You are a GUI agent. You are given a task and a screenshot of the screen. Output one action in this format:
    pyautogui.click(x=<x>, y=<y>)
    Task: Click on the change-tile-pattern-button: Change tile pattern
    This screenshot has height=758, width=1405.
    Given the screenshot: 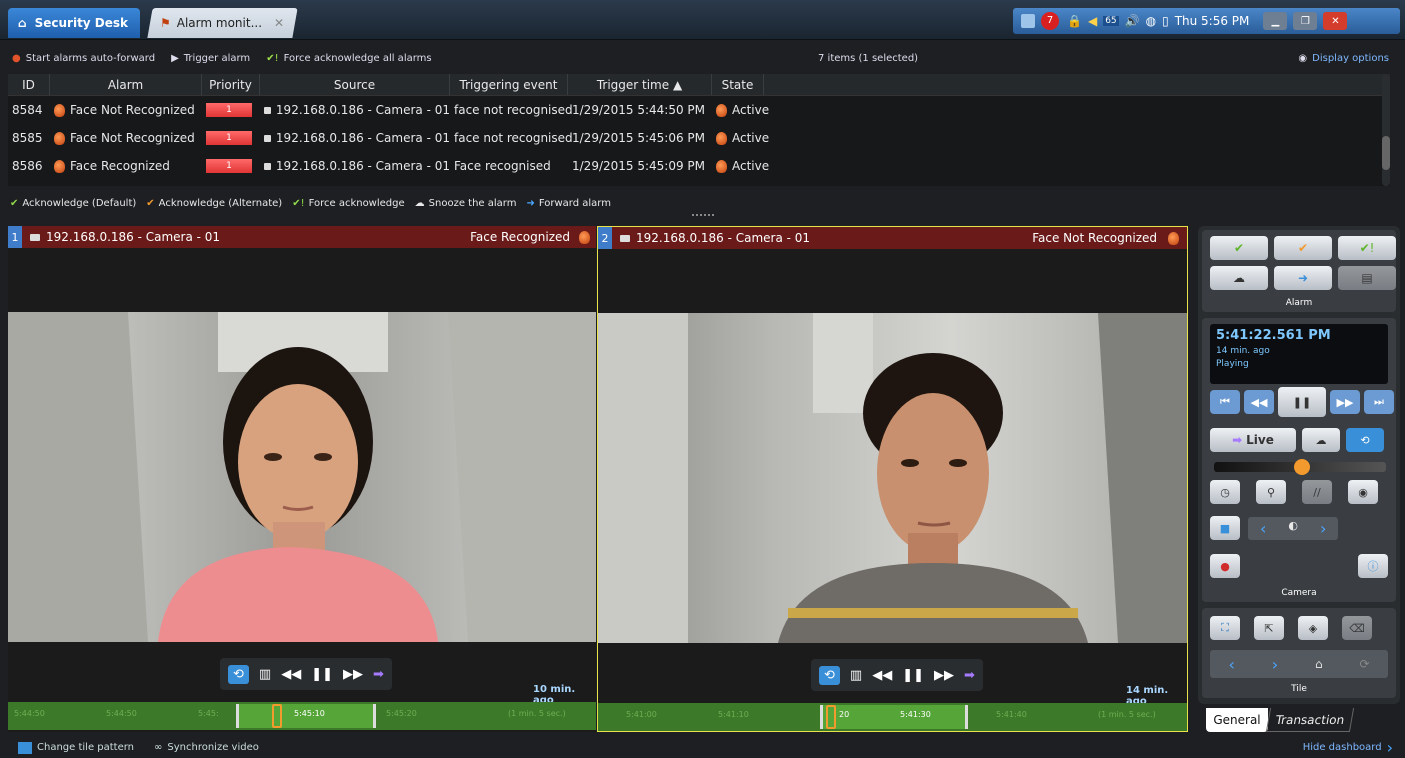 What is the action you would take?
    pyautogui.click(x=76, y=747)
    